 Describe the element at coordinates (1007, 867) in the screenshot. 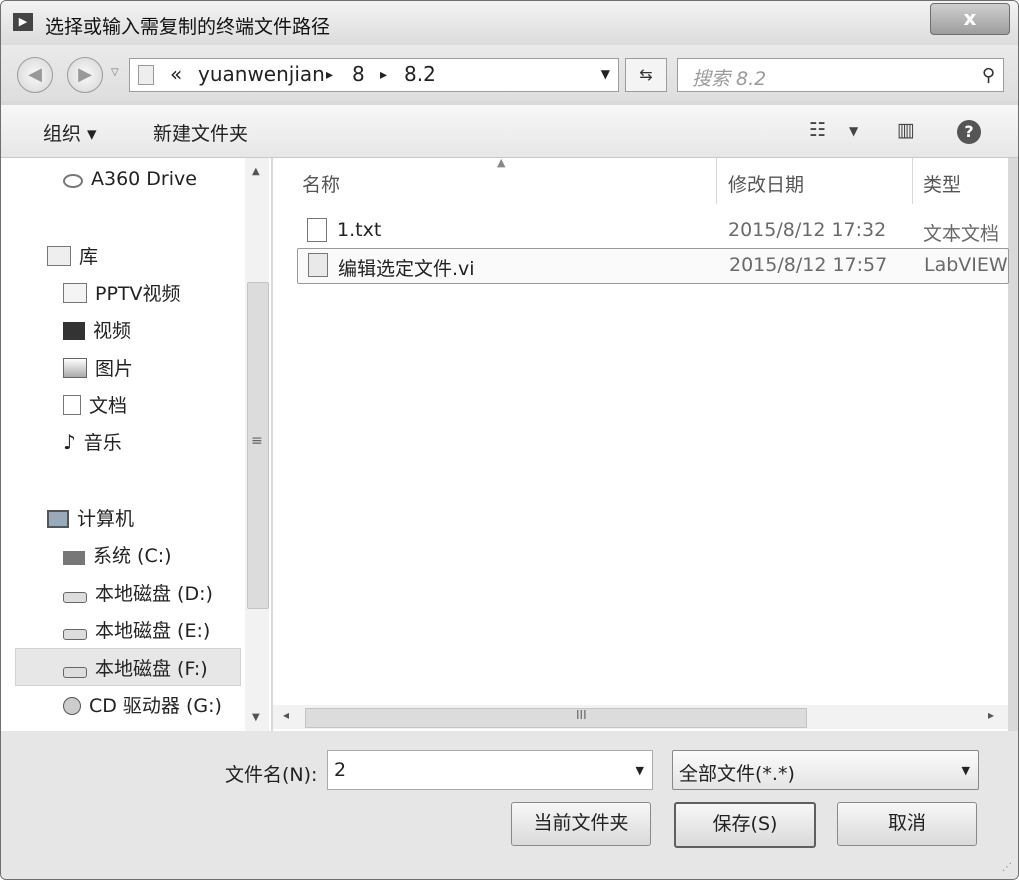

I see `resize-grip-icon: ⋰` at that location.